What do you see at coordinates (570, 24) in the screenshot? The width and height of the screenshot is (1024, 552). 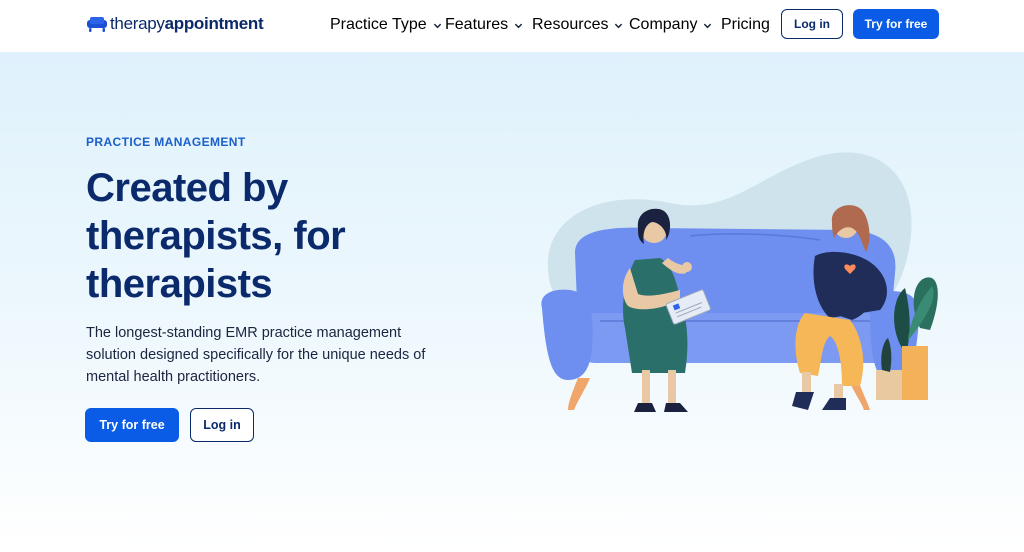 I see `nav-label: Resources` at bounding box center [570, 24].